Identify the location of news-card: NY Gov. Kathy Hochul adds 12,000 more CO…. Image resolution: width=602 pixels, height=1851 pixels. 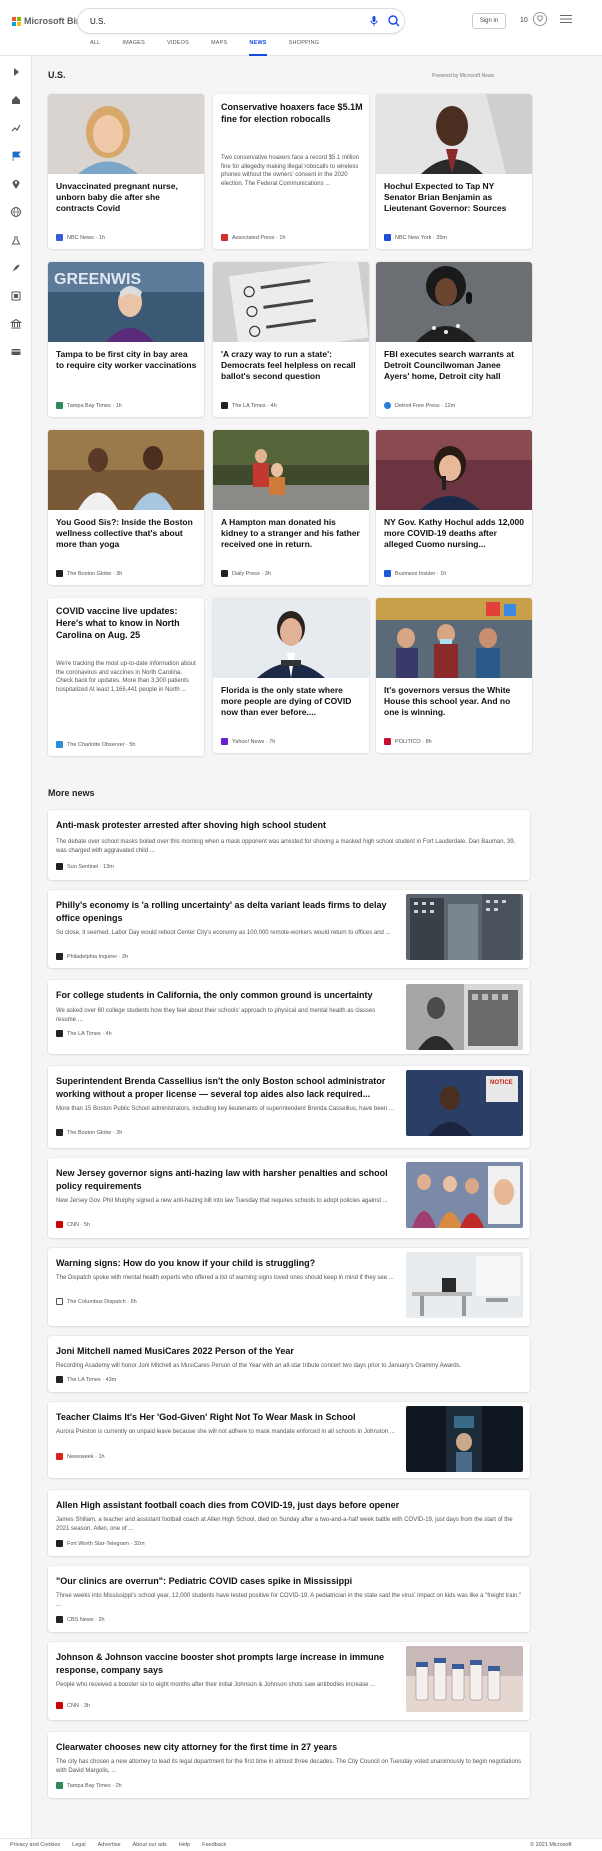
(454, 507).